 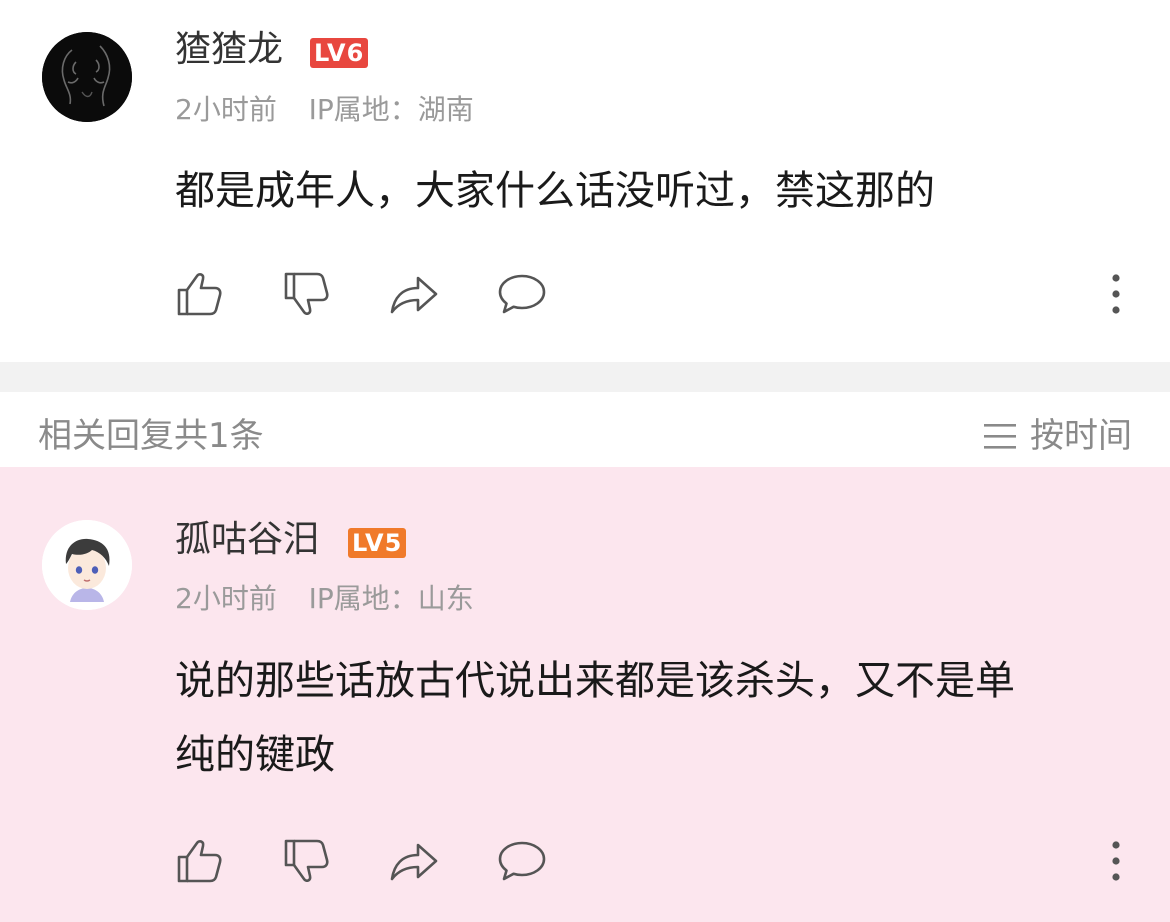 I want to click on ip-location: 湖南, so click(x=445, y=109).